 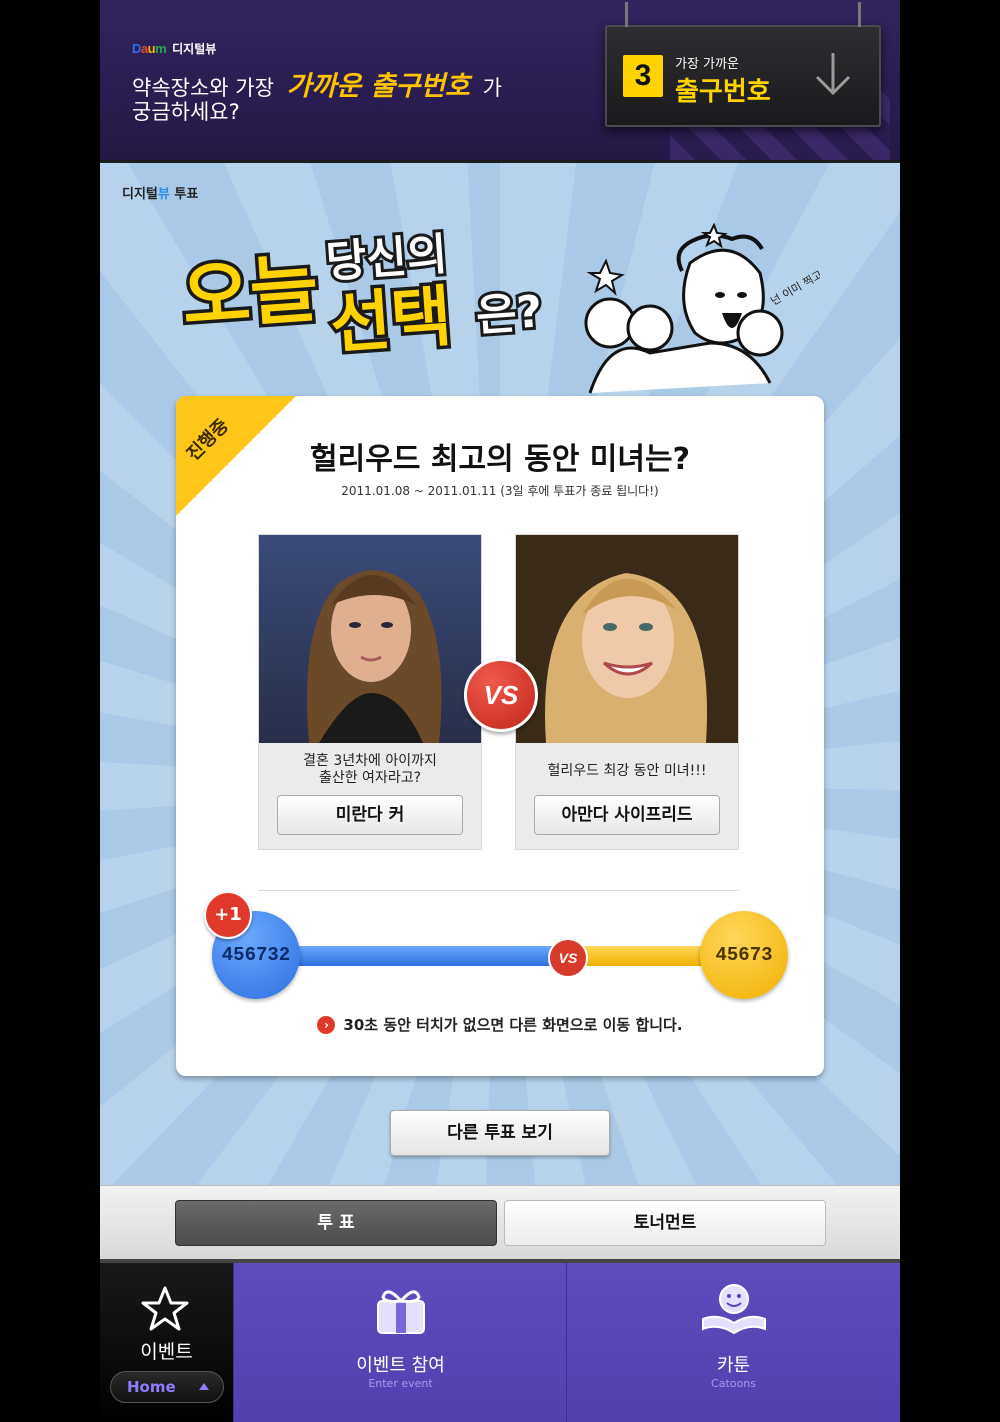 What do you see at coordinates (568, 958) in the screenshot?
I see `vs-small-badge: VS` at bounding box center [568, 958].